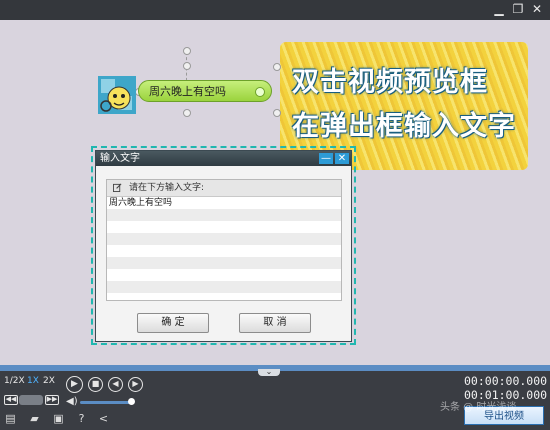 Image resolution: width=550 pixels, height=430 pixels. I want to click on previous-frame-icon: ◀, so click(115, 384).